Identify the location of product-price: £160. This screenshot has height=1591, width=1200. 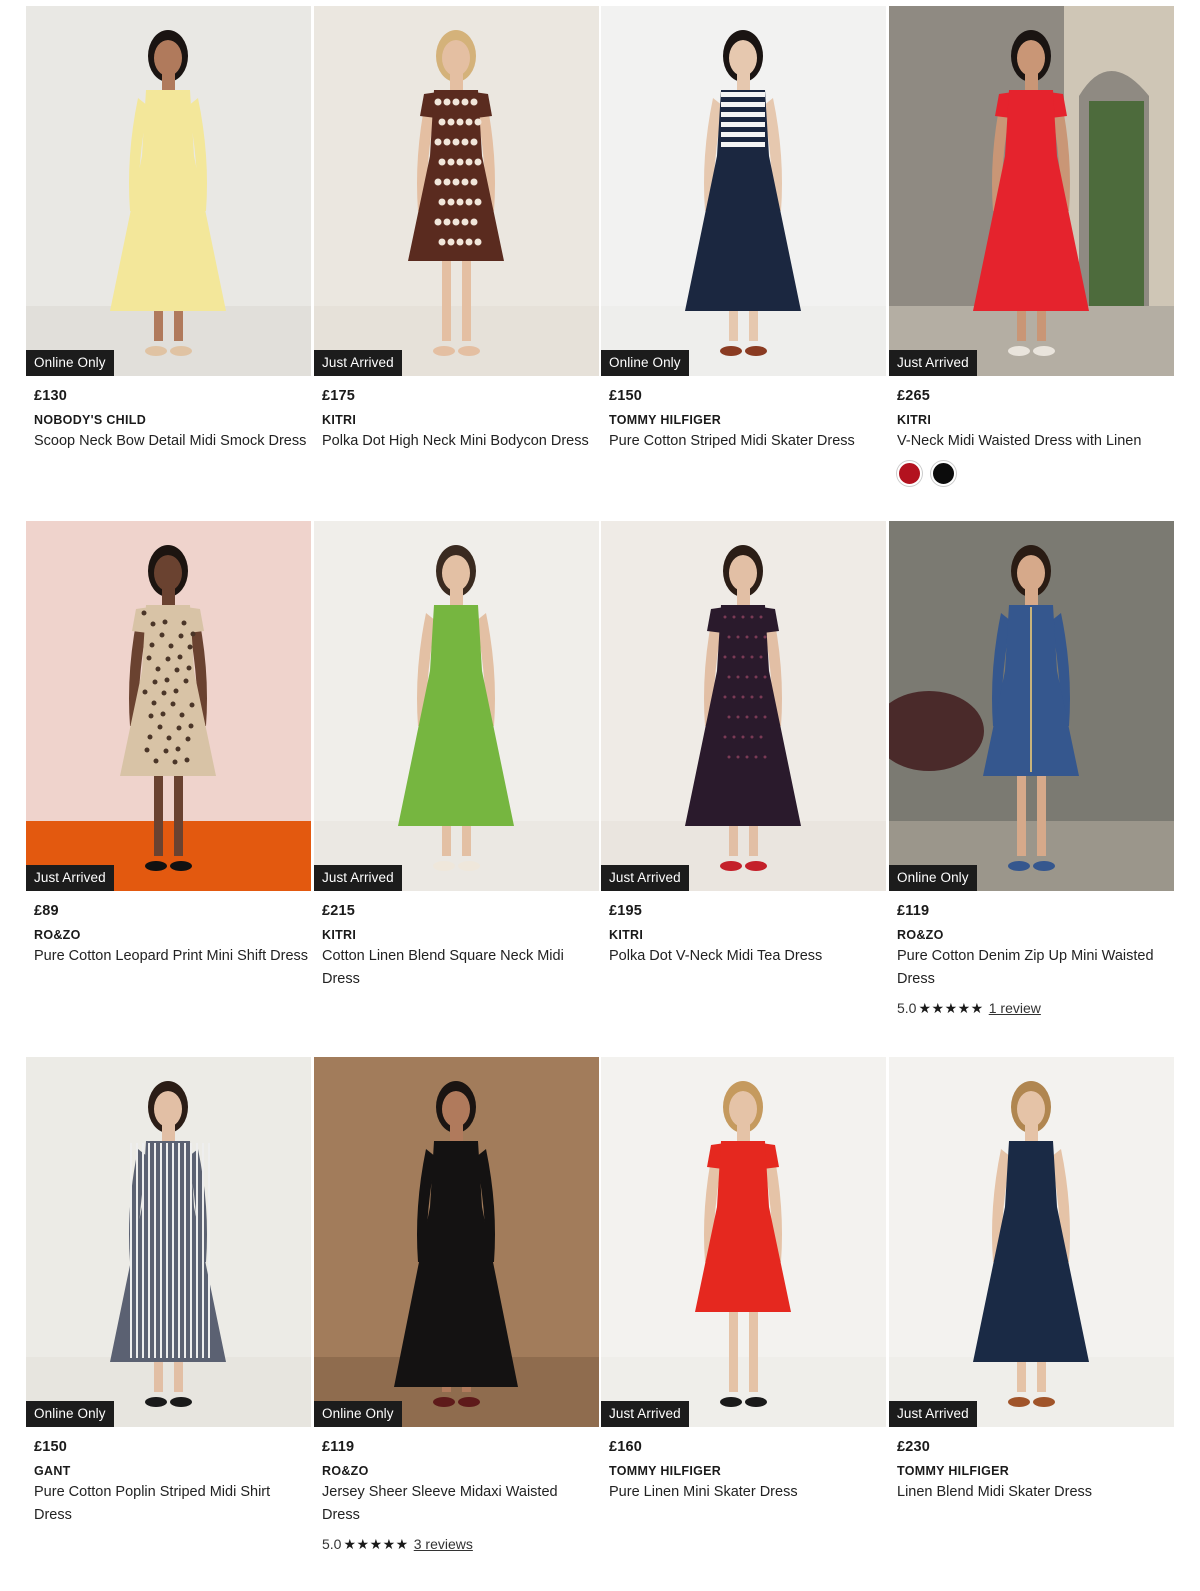
(626, 1447).